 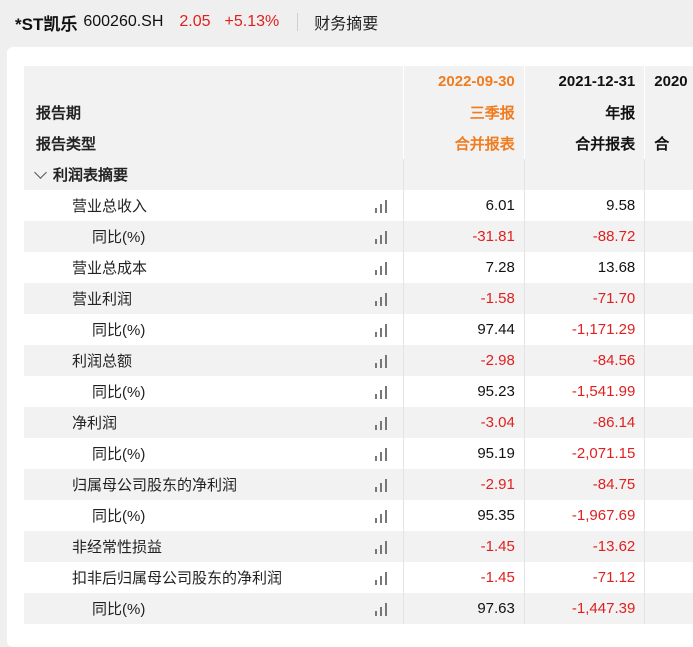 I want to click on cell-value-col2: -71.70, so click(x=583, y=298).